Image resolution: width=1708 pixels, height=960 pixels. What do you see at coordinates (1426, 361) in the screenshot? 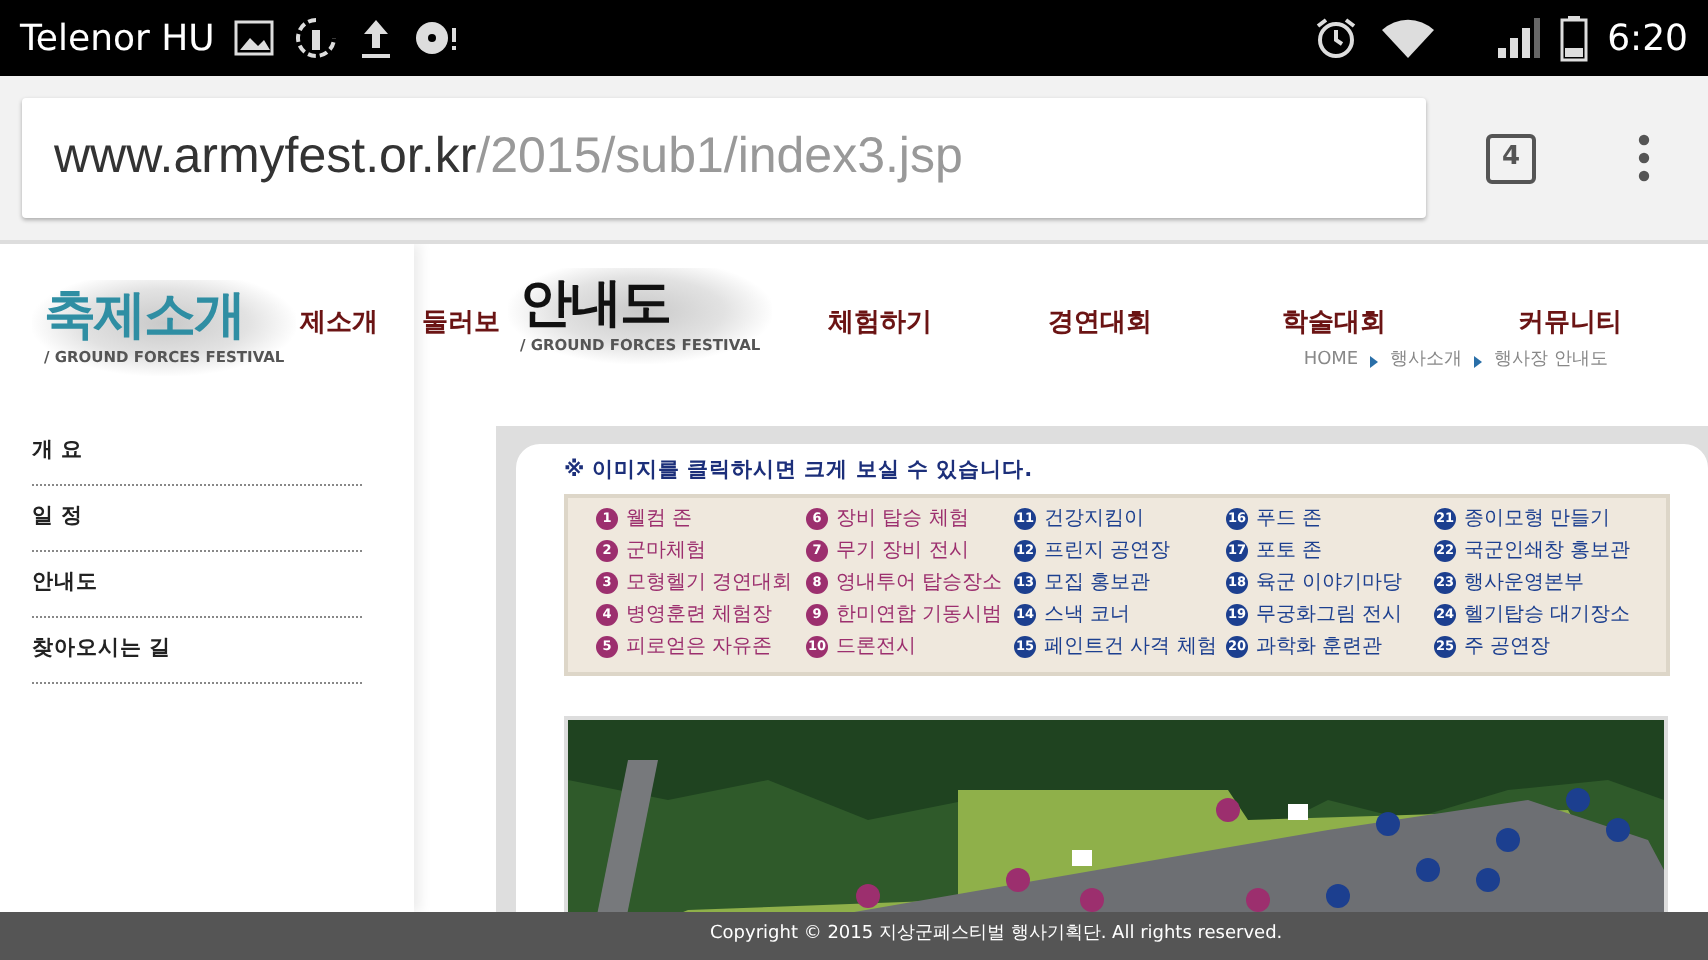
I see `breadcrumb-link: 행사소개` at bounding box center [1426, 361].